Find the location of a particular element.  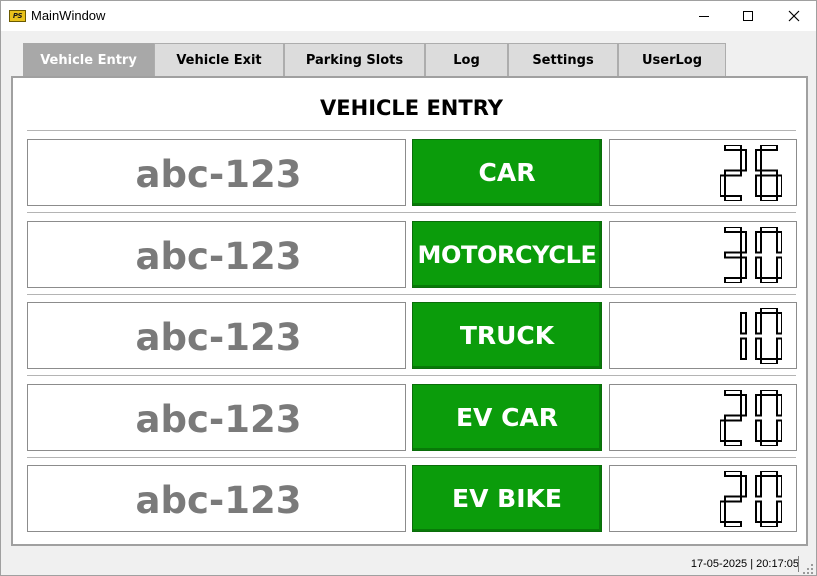

tab-vehicle-entry: Vehicle Entry is located at coordinates (88, 60).